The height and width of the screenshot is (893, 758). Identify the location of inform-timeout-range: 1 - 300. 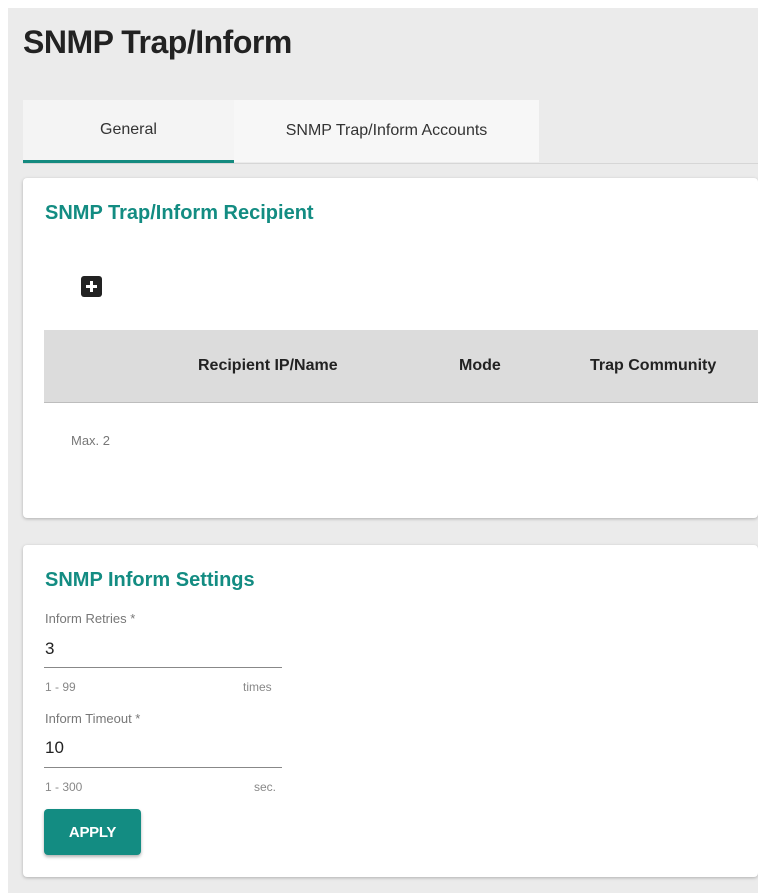
(64, 787).